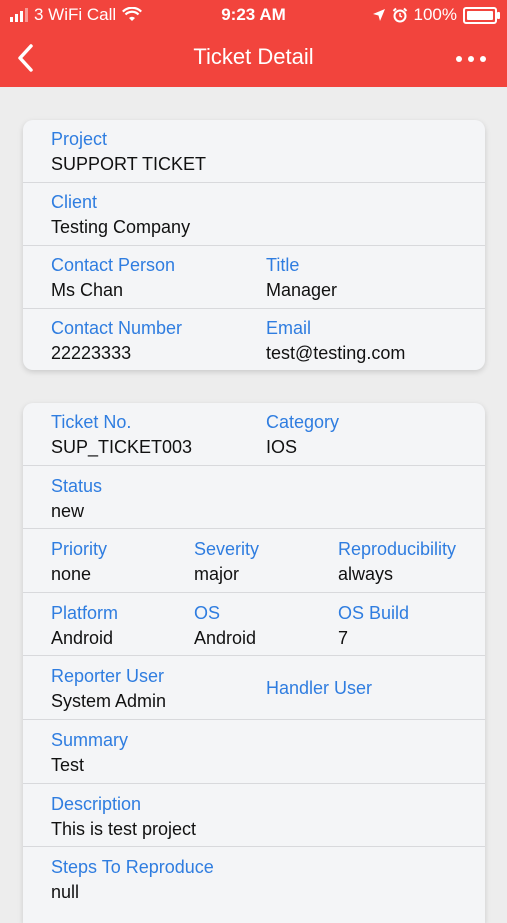  I want to click on top-bar: 3 WiFi Call 9:23 AM 100% Ticket Detail, so click(253, 43).